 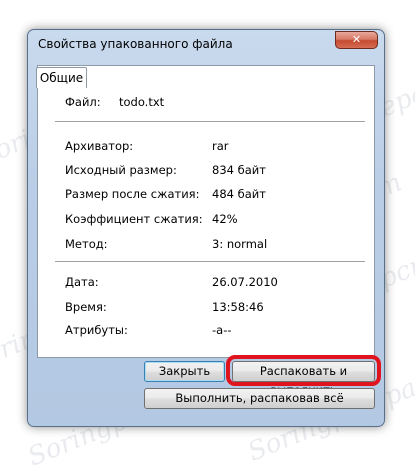 What do you see at coordinates (96, 330) in the screenshot?
I see `attributes-label: Атрибуты:` at bounding box center [96, 330].